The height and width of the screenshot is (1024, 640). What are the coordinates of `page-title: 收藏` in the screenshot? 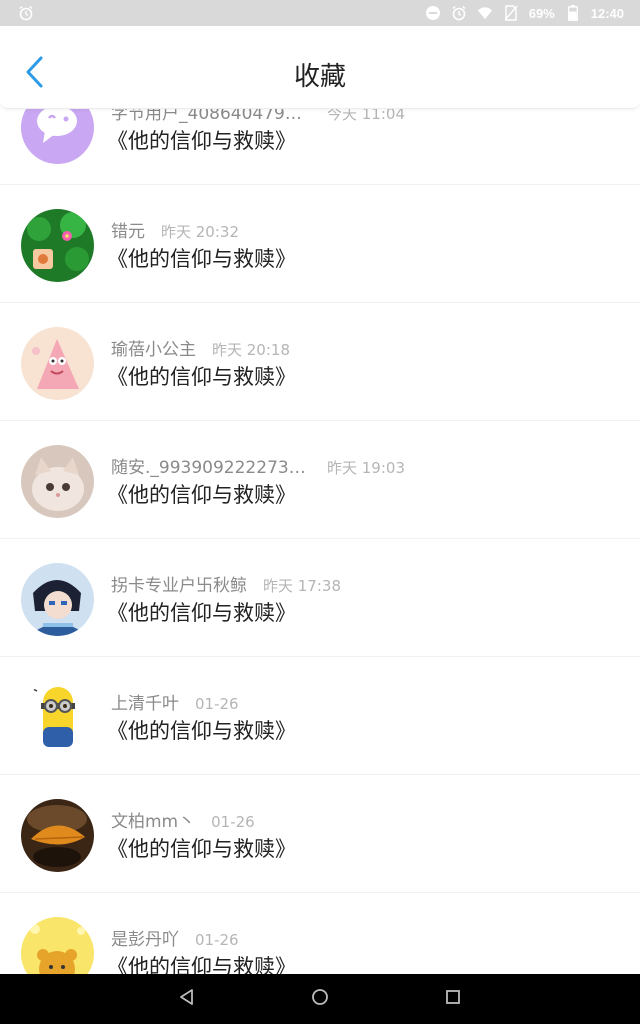 It's located at (319, 77).